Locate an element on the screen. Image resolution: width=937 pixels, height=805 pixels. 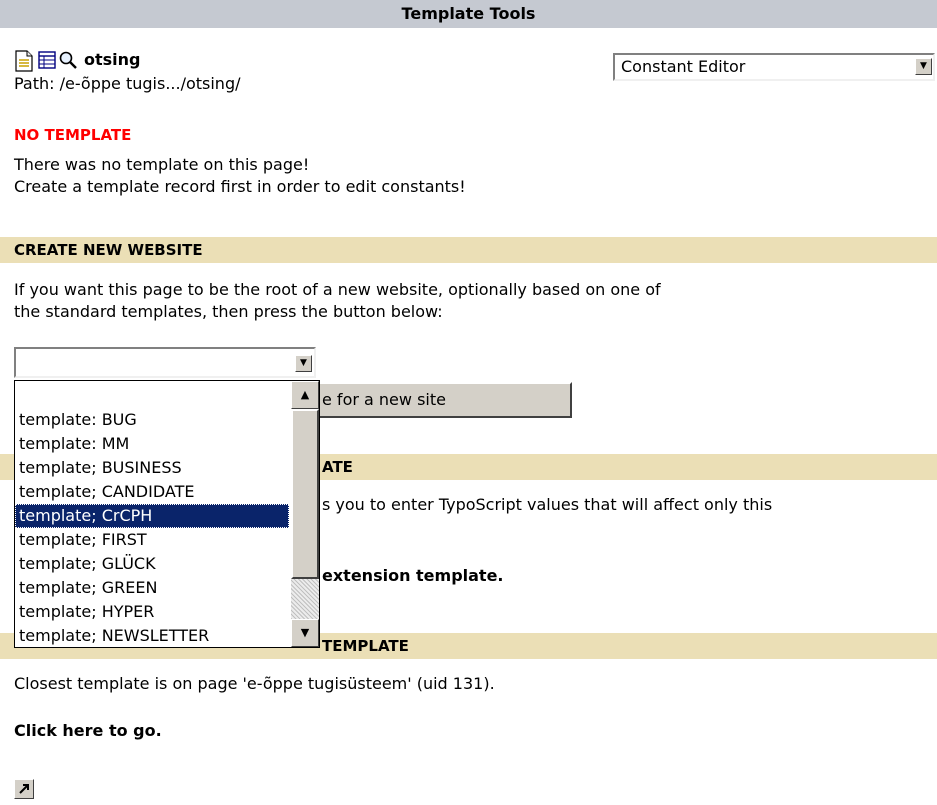
create-template-button: e for a new site is located at coordinates (436, 400).